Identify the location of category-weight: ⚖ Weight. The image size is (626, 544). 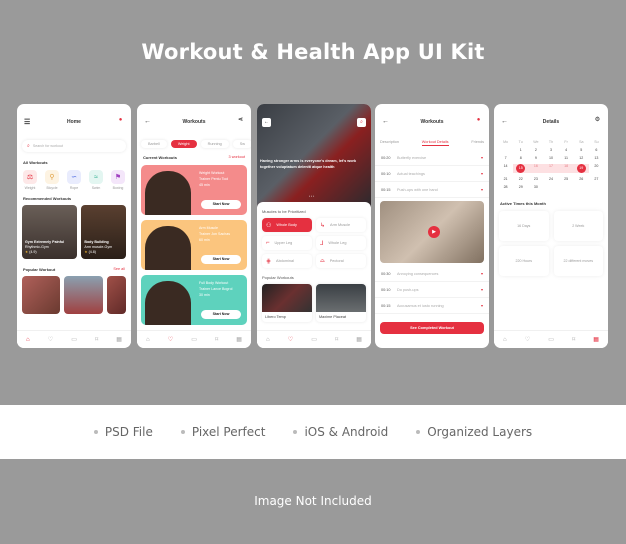
(30, 180).